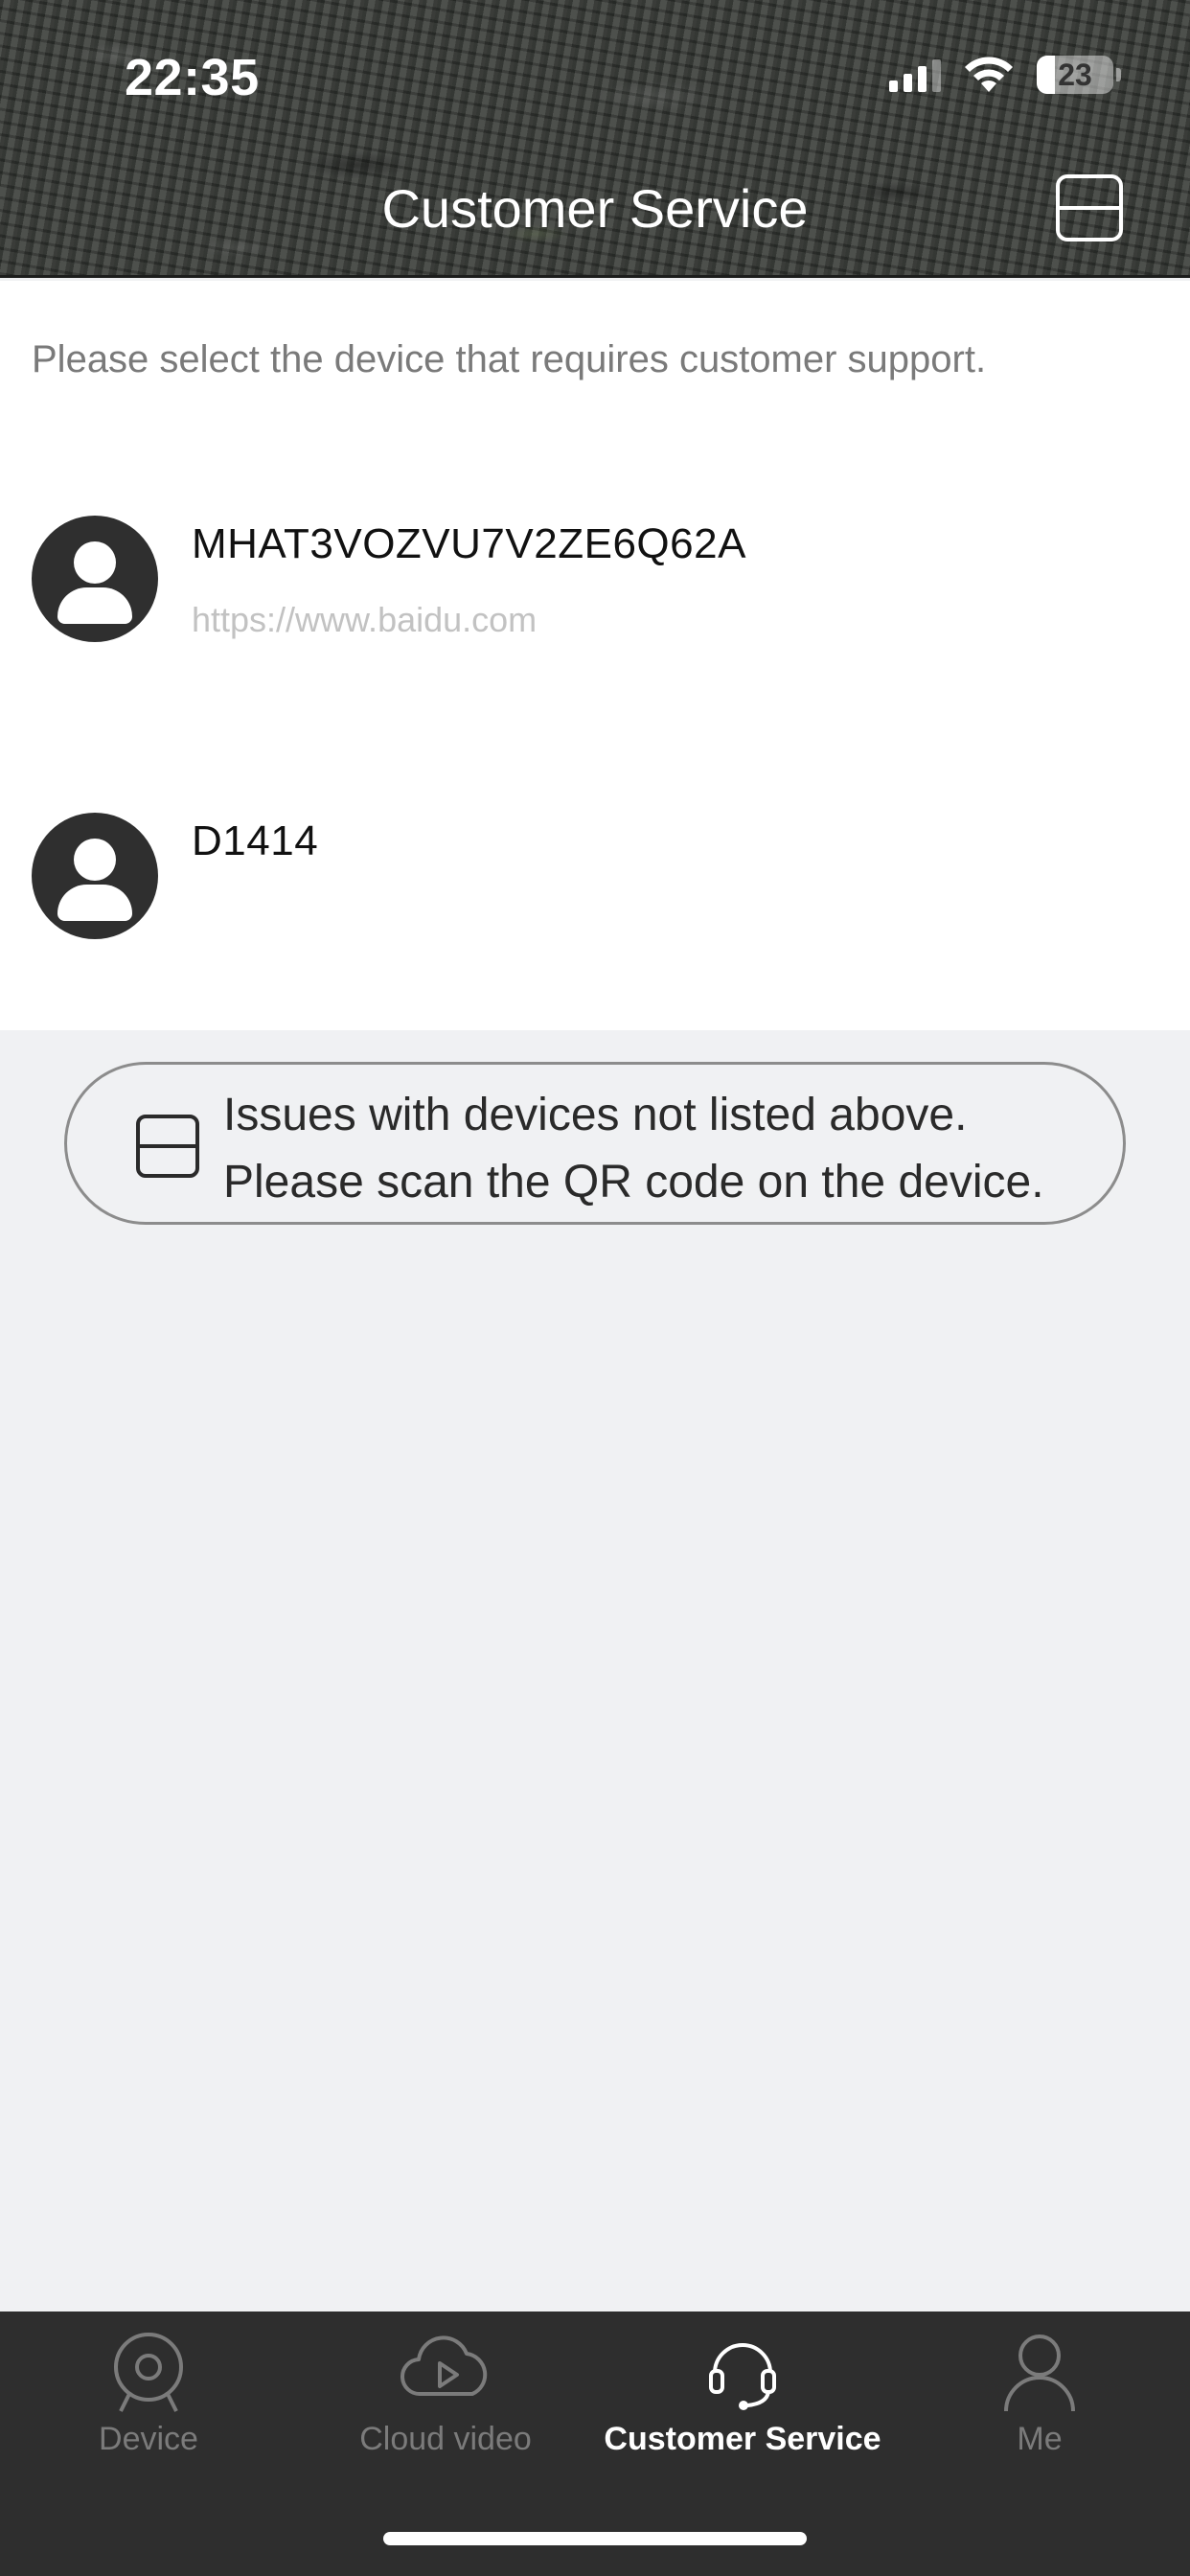 The height and width of the screenshot is (2576, 1190). What do you see at coordinates (743, 2376) in the screenshot?
I see `headset-icon` at bounding box center [743, 2376].